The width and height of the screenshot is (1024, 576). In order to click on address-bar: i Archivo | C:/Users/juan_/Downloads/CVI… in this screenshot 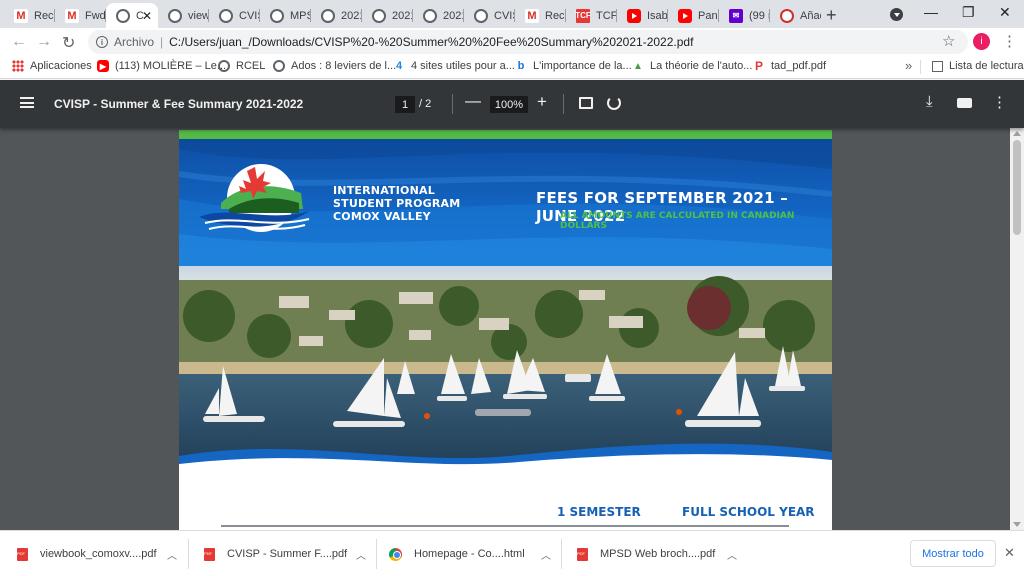, I will do `click(528, 42)`.